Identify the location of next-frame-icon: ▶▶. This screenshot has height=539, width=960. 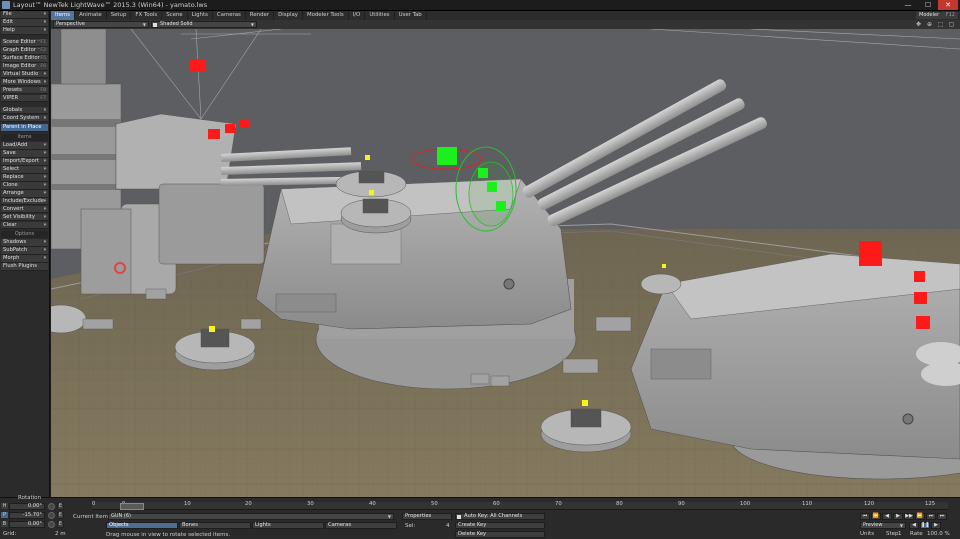
(909, 516).